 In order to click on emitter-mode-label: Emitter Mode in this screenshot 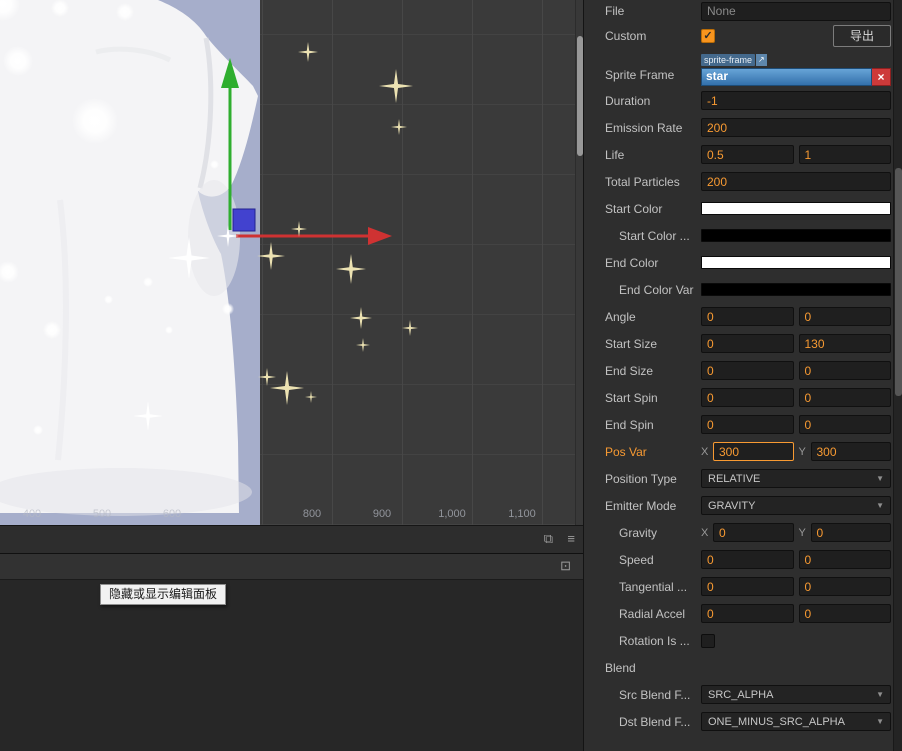, I will do `click(641, 505)`.